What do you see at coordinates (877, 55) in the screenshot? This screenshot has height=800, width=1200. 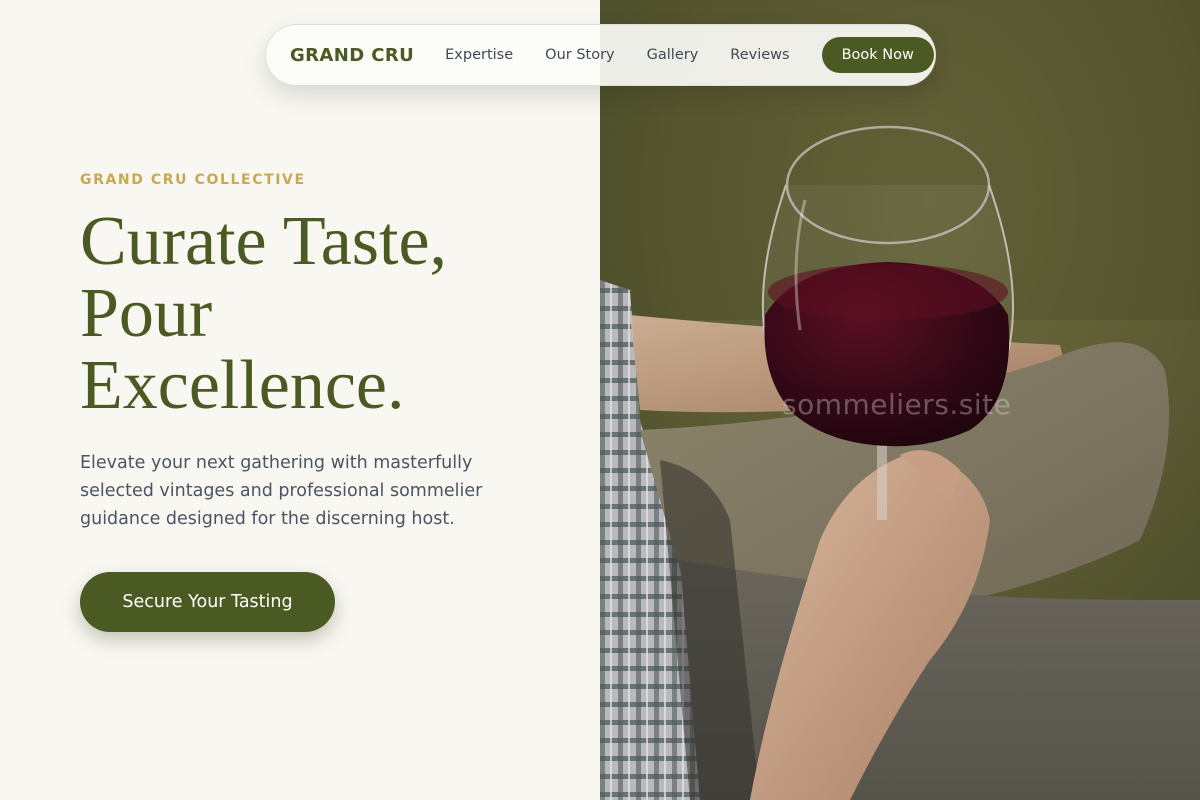 I see `book-now-button: Book Now` at bounding box center [877, 55].